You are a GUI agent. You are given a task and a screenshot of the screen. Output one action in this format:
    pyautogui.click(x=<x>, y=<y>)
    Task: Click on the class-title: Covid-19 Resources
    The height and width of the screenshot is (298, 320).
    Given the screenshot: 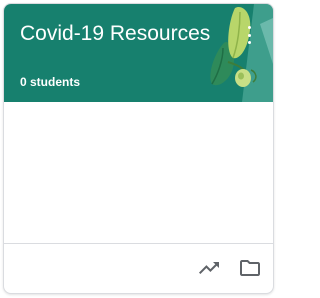 What is the action you would take?
    pyautogui.click(x=120, y=34)
    